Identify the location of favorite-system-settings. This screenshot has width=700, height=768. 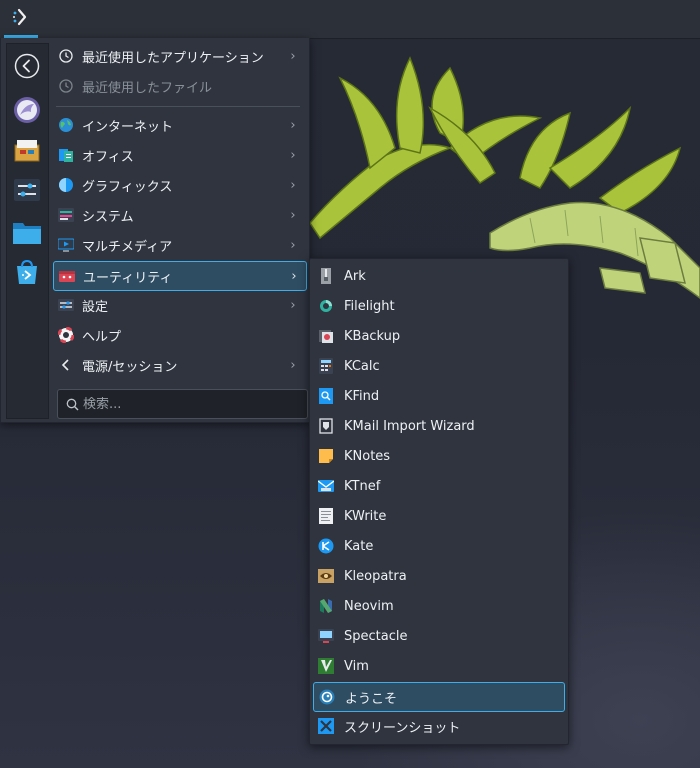
(27, 192).